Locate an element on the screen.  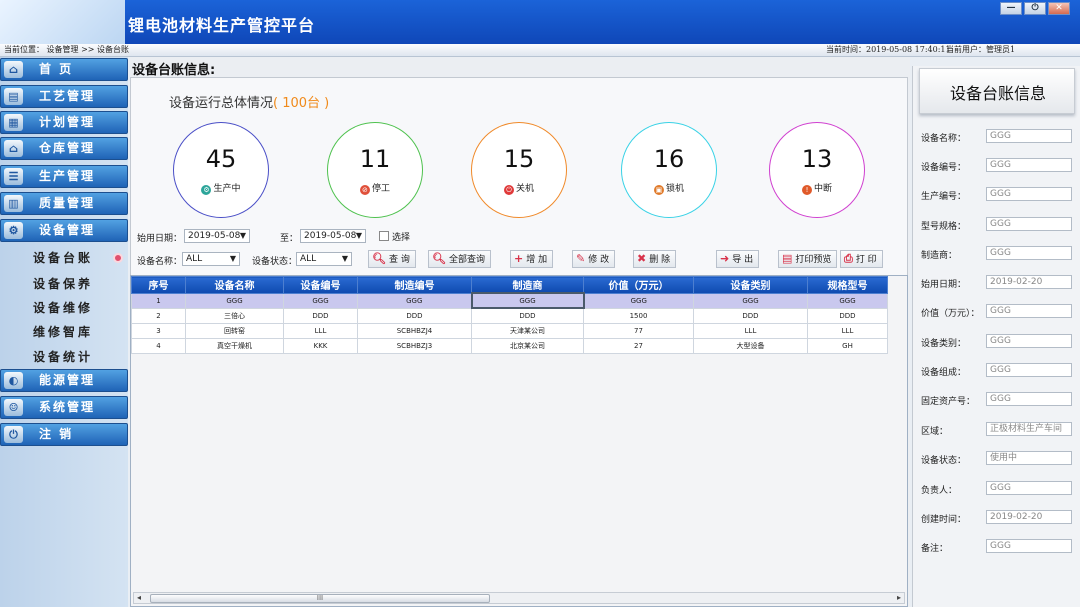
minimize-button: — is located at coordinates (1011, 8).